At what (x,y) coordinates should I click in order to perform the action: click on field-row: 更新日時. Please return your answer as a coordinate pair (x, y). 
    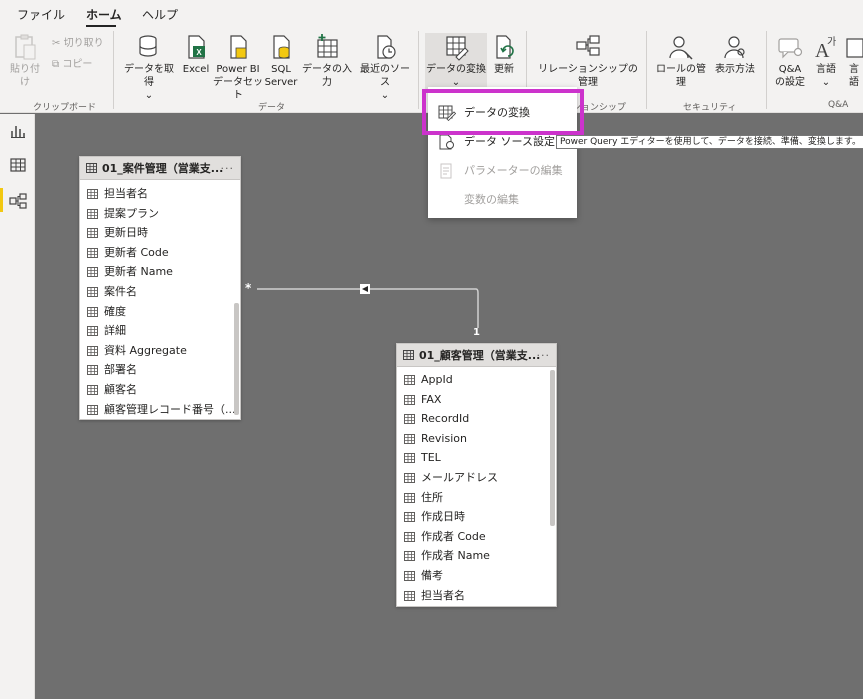
    Looking at the image, I should click on (160, 233).